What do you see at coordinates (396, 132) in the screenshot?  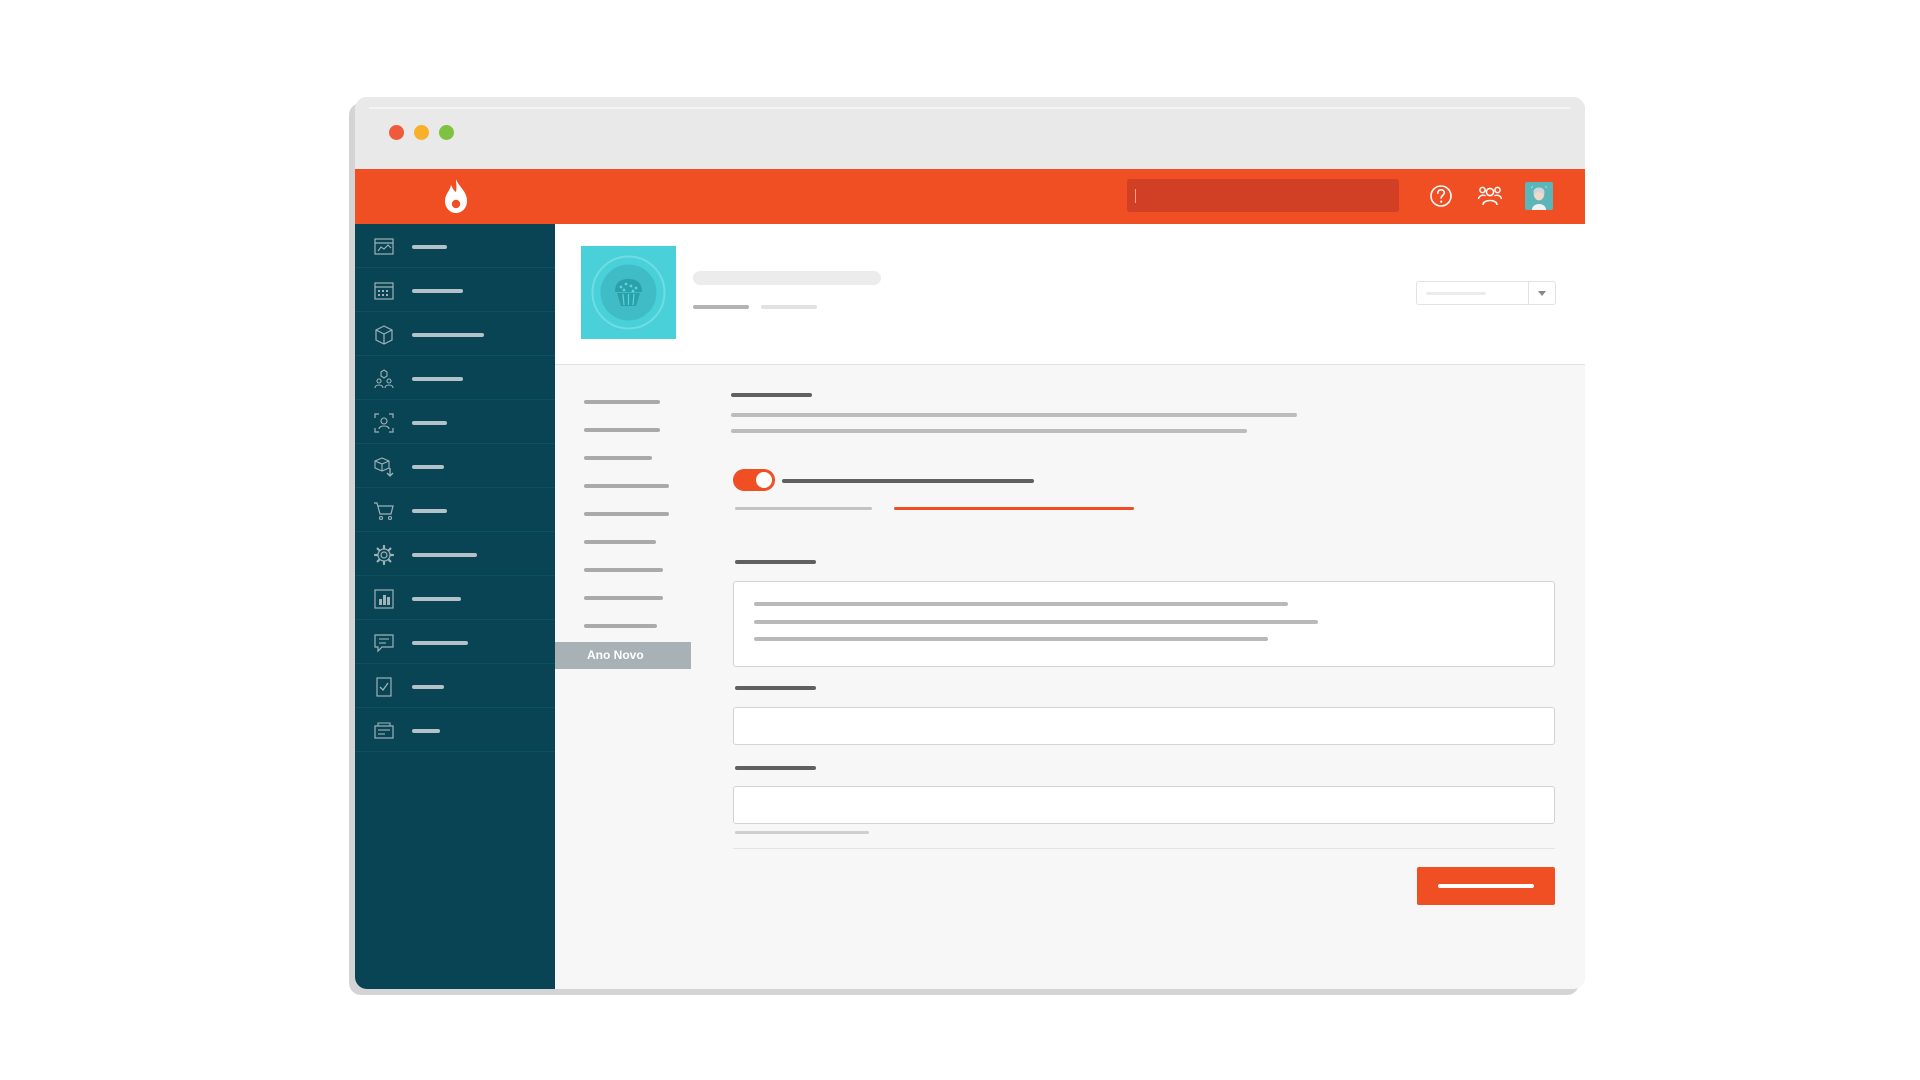 I see `close-window-button` at bounding box center [396, 132].